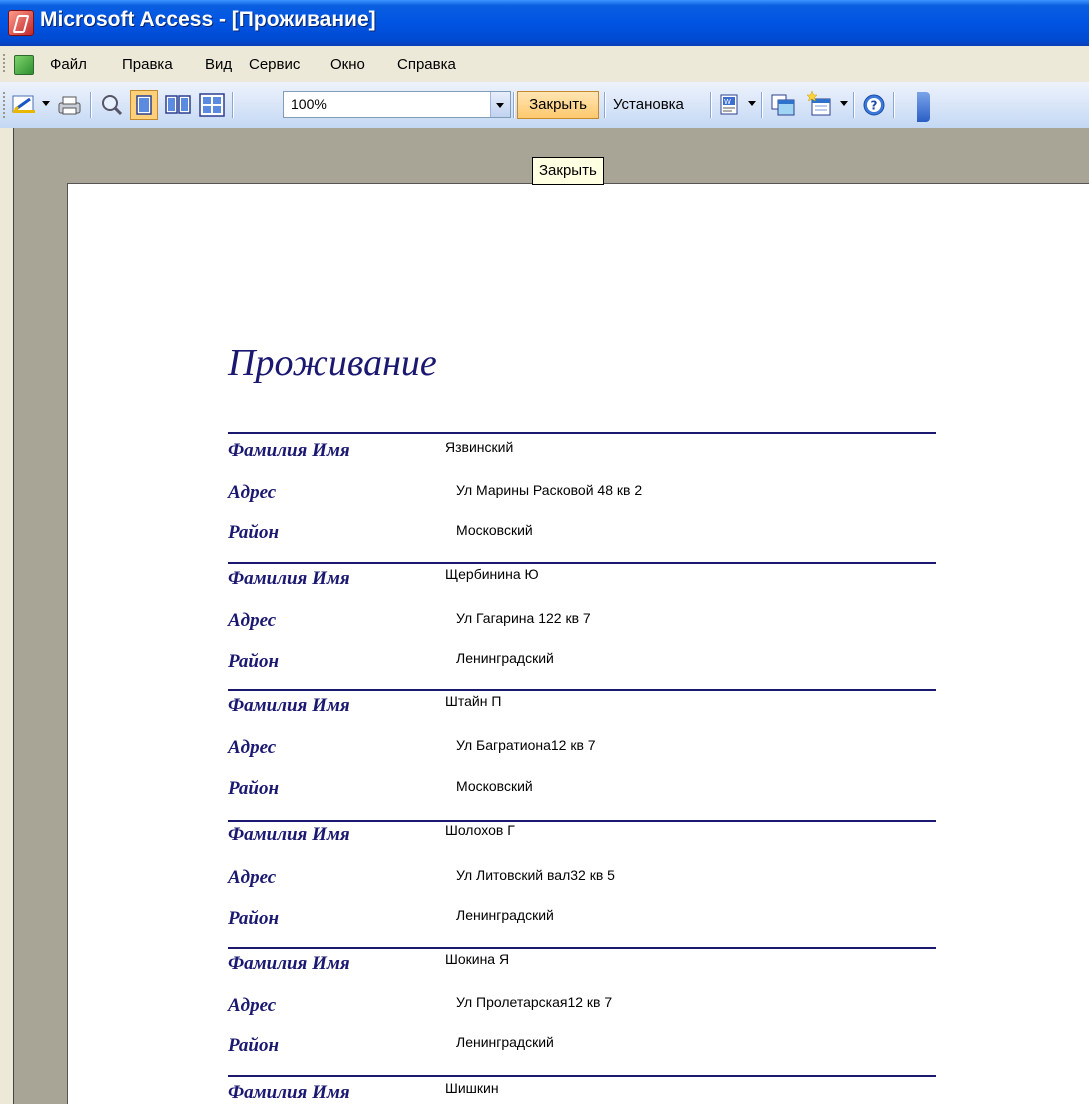 This screenshot has width=1089, height=1104. What do you see at coordinates (526, 745) in the screenshot?
I see `value-address: Ул Багратиона12 кв 7` at bounding box center [526, 745].